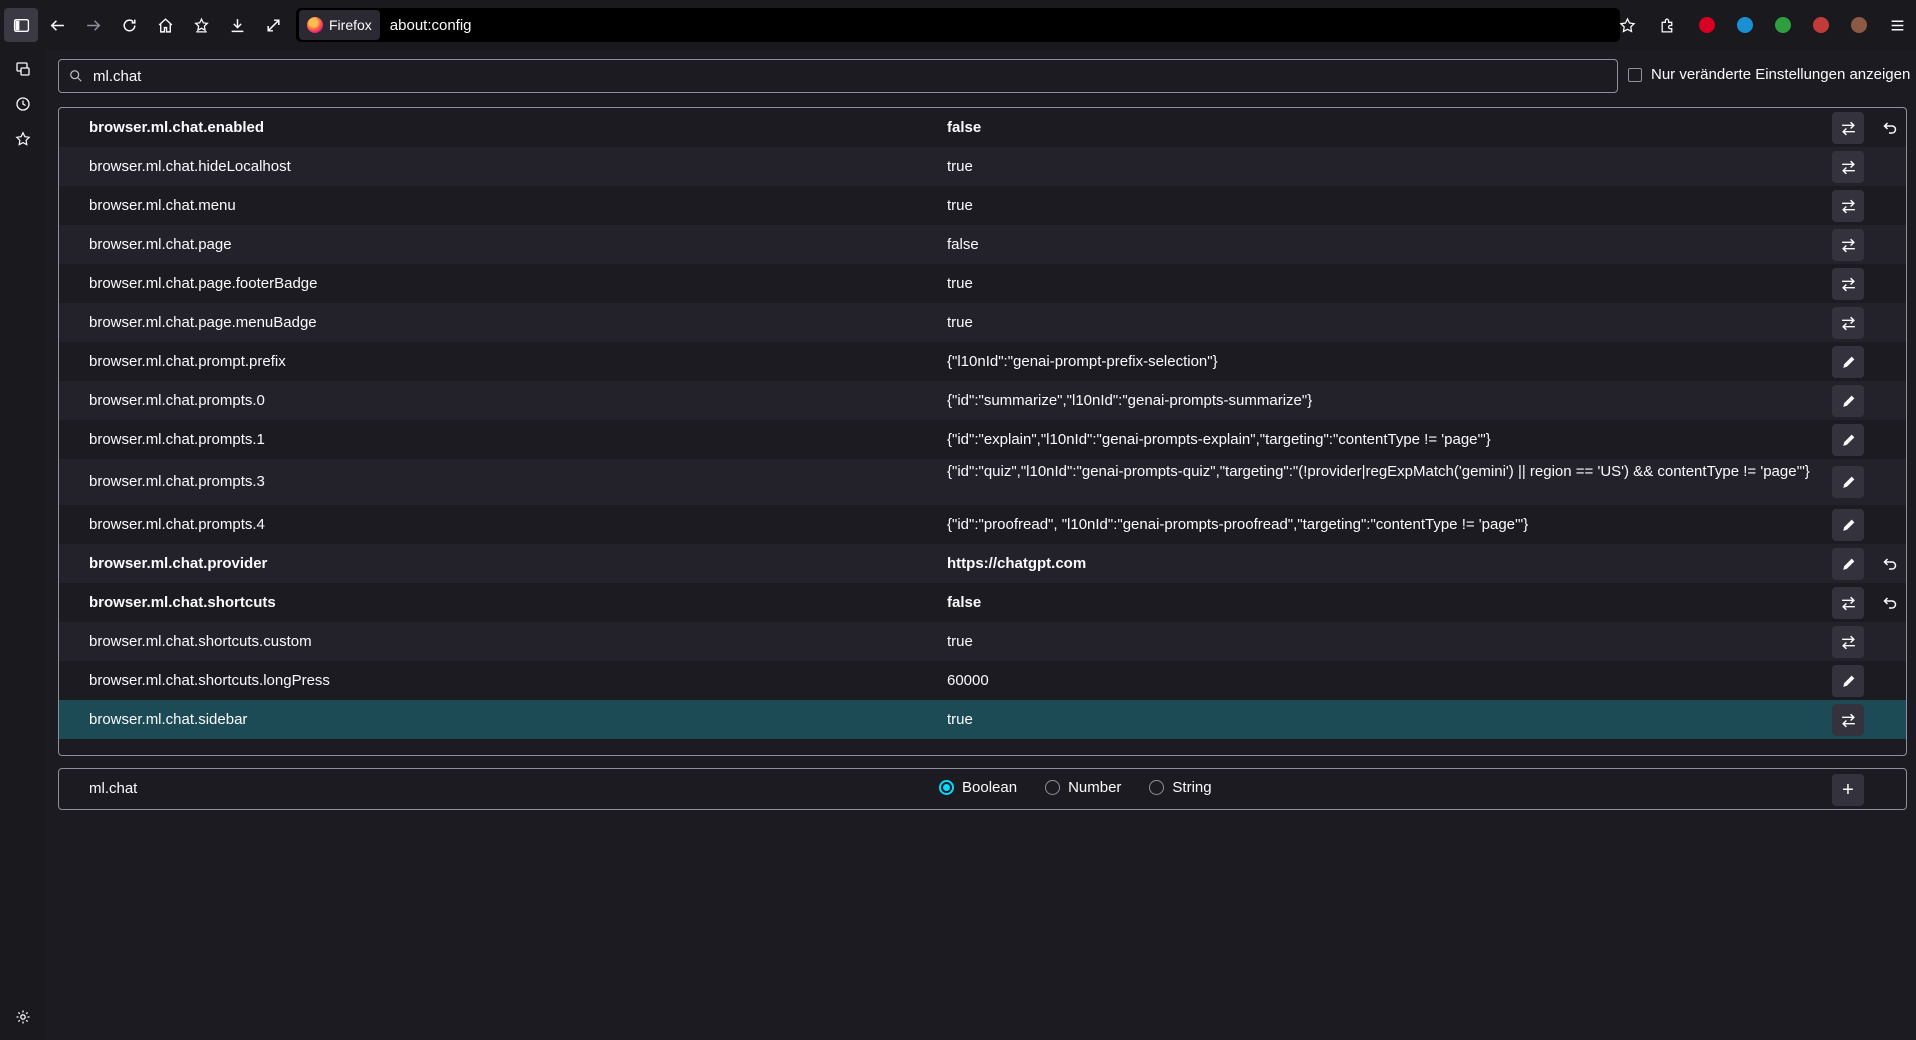 The image size is (1916, 1040). I want to click on pref-name: browser.ml.chat.sidebar, so click(168, 719).